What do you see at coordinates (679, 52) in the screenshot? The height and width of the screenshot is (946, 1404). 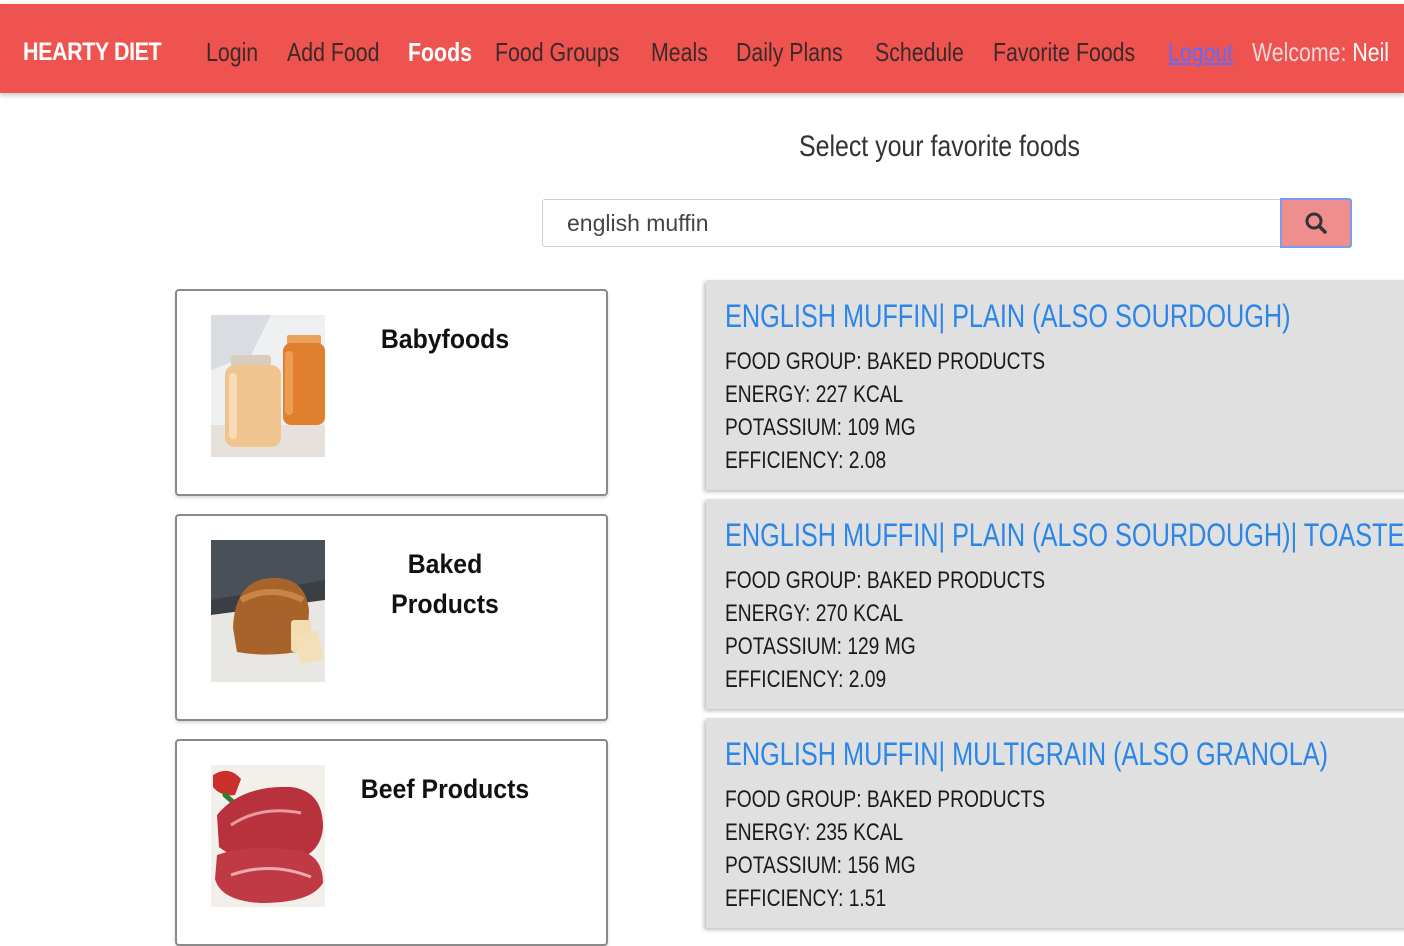 I see `nav-meals: Meals` at bounding box center [679, 52].